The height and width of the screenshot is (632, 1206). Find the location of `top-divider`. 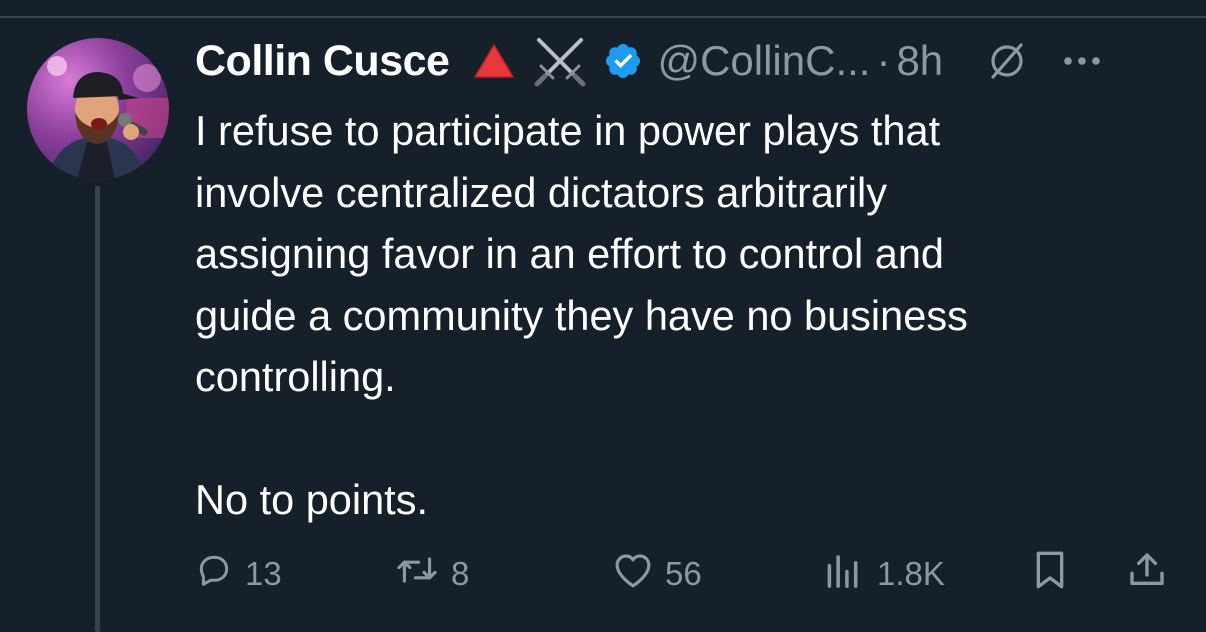

top-divider is located at coordinates (603, 17).